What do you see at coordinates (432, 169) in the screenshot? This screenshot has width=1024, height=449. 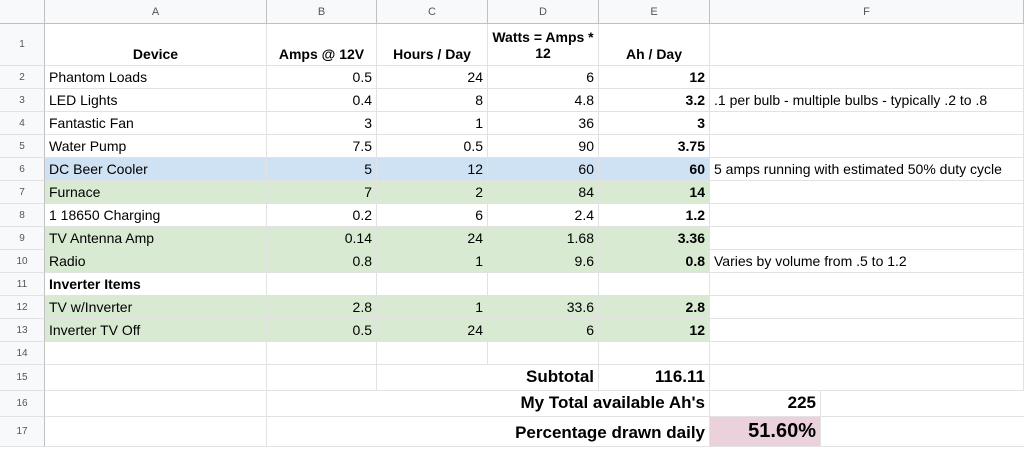 I see `cell-hours: 12` at bounding box center [432, 169].